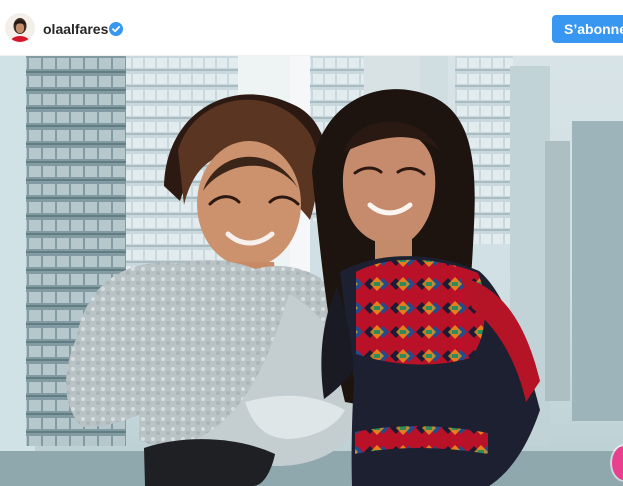  I want to click on profile-avatar, so click(20, 28).